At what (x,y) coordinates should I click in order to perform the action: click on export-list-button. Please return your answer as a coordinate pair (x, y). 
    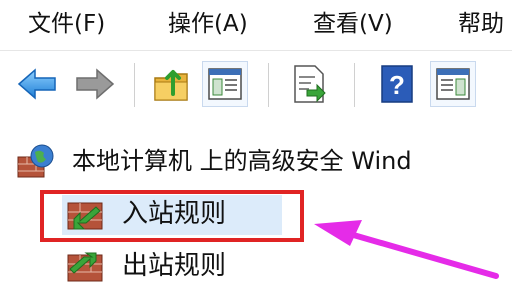
    Looking at the image, I should click on (309, 84).